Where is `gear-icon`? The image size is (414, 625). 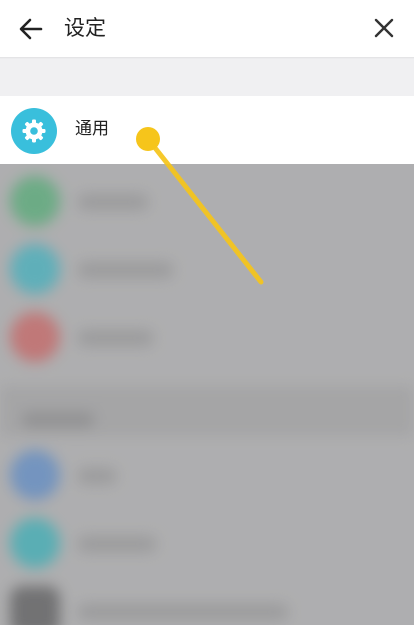
gear-icon is located at coordinates (34, 131).